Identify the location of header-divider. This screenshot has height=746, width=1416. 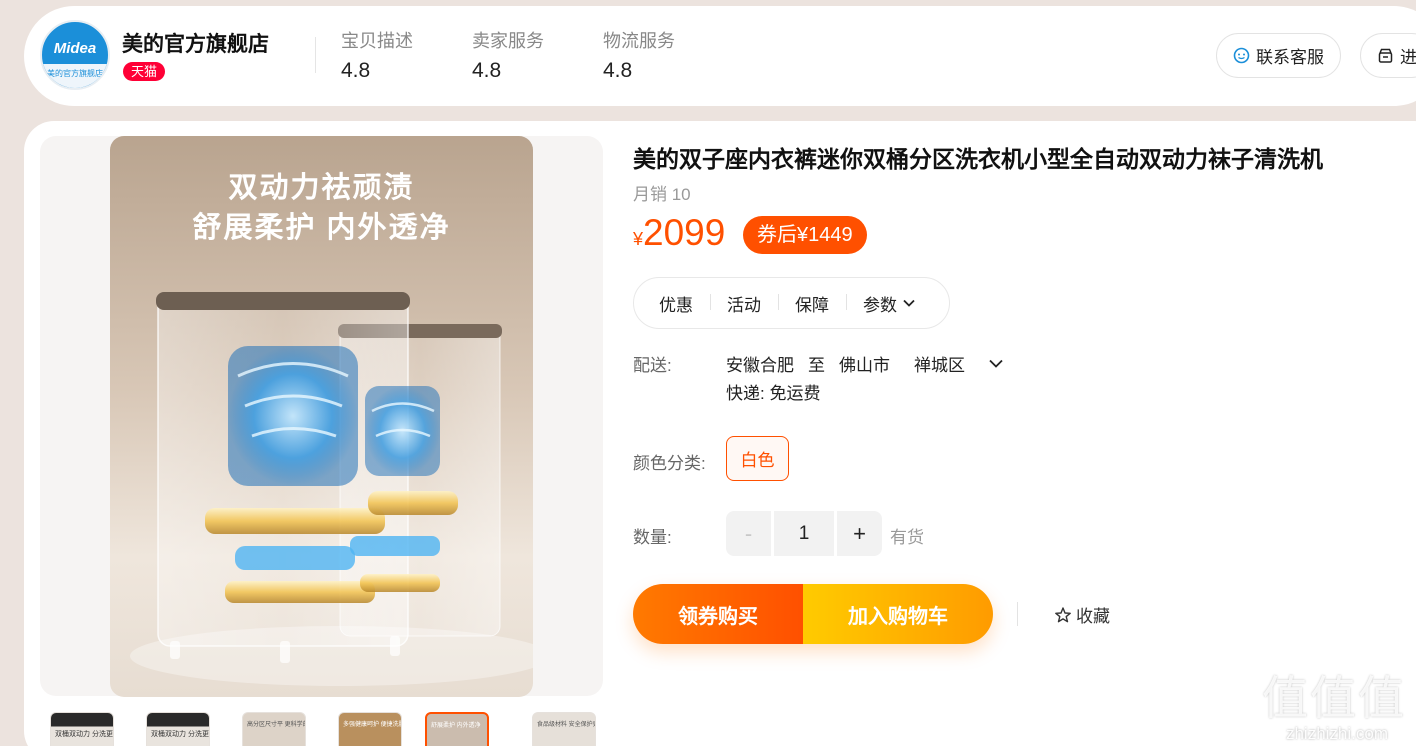
(315, 55).